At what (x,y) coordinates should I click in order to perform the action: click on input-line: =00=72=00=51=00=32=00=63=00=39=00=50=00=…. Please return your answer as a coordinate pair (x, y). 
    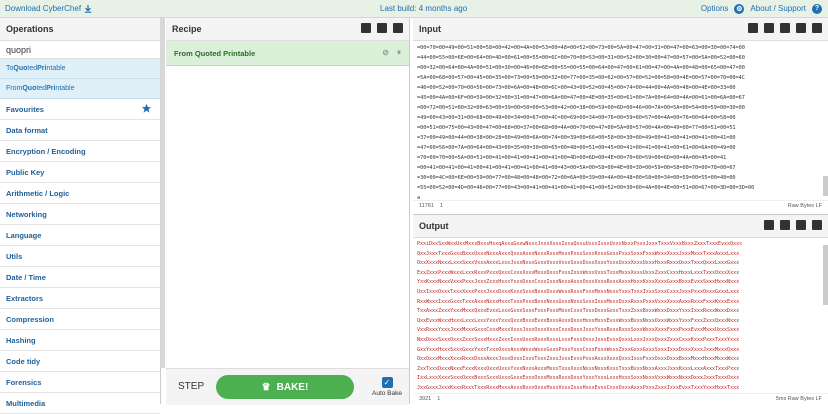
    Looking at the image, I should click on (581, 108).